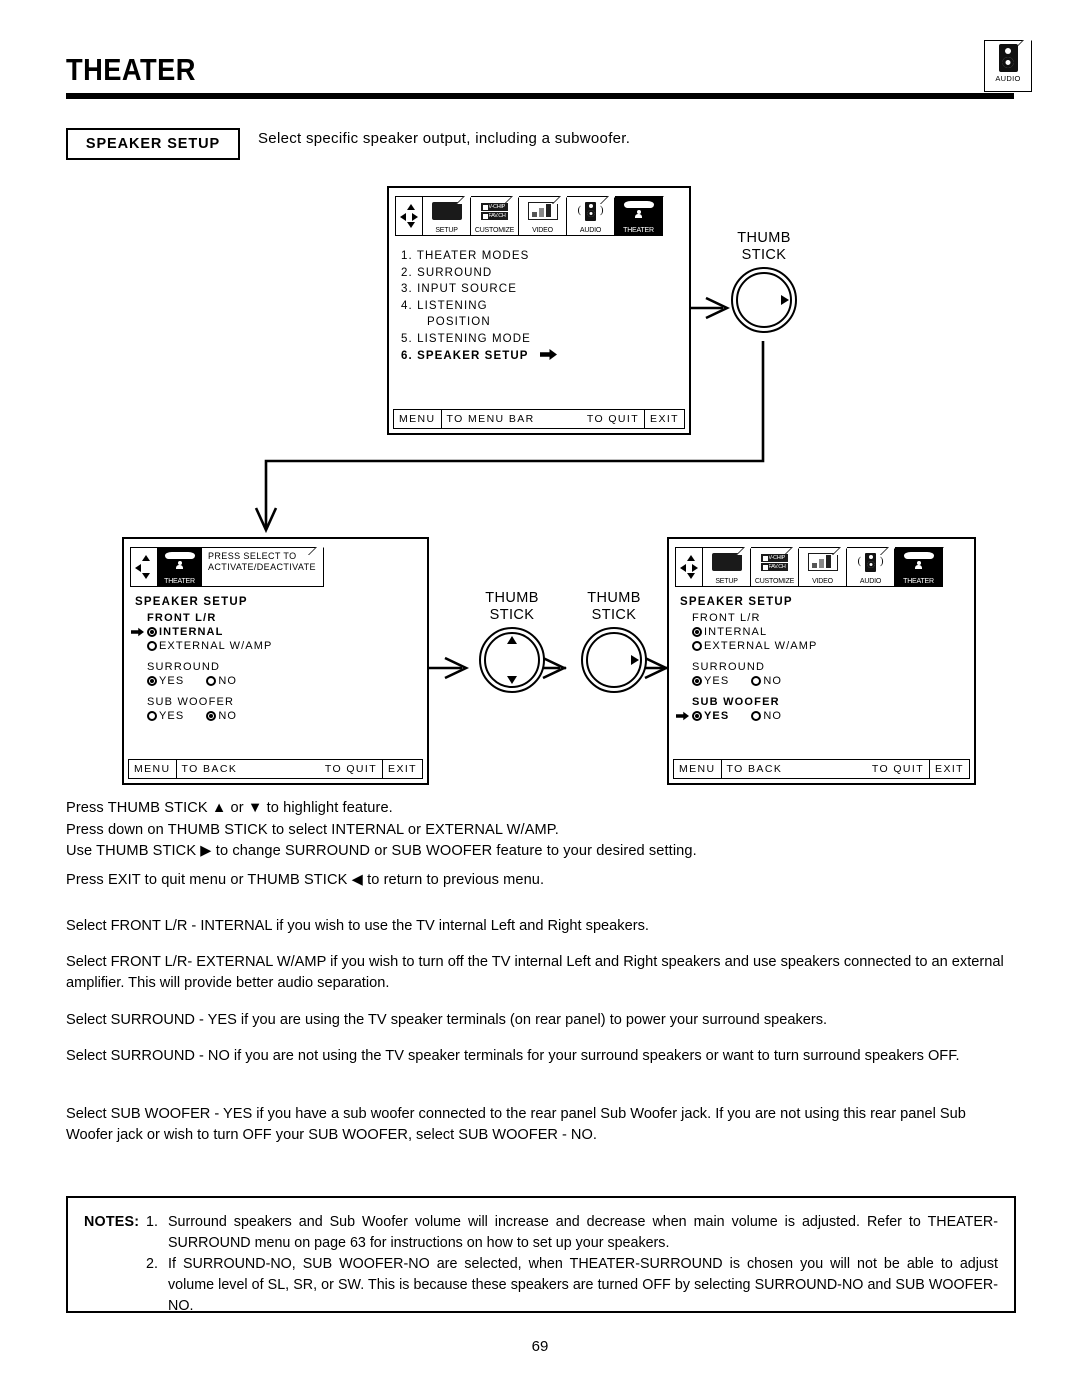  I want to click on menu-item-speaker-setup: 6. SPEAKER SETUP, so click(479, 357).